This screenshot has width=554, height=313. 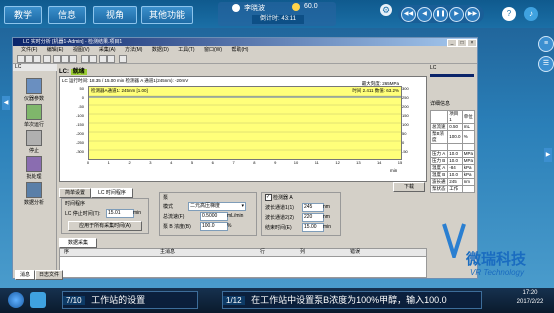 What do you see at coordinates (21, 59) in the screenshot?
I see `new-icon` at bounding box center [21, 59].